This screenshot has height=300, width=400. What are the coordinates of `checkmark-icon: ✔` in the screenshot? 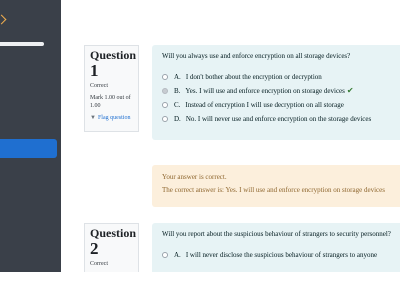 It's located at (350, 90).